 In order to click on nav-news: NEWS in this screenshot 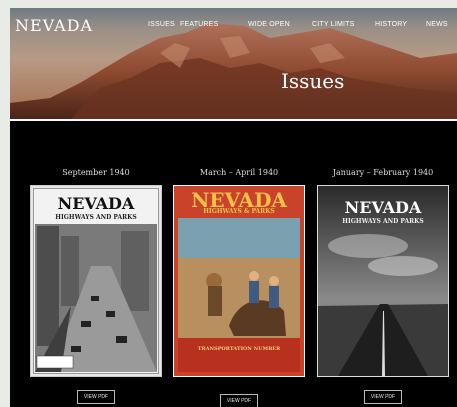, I will do `click(437, 24)`.